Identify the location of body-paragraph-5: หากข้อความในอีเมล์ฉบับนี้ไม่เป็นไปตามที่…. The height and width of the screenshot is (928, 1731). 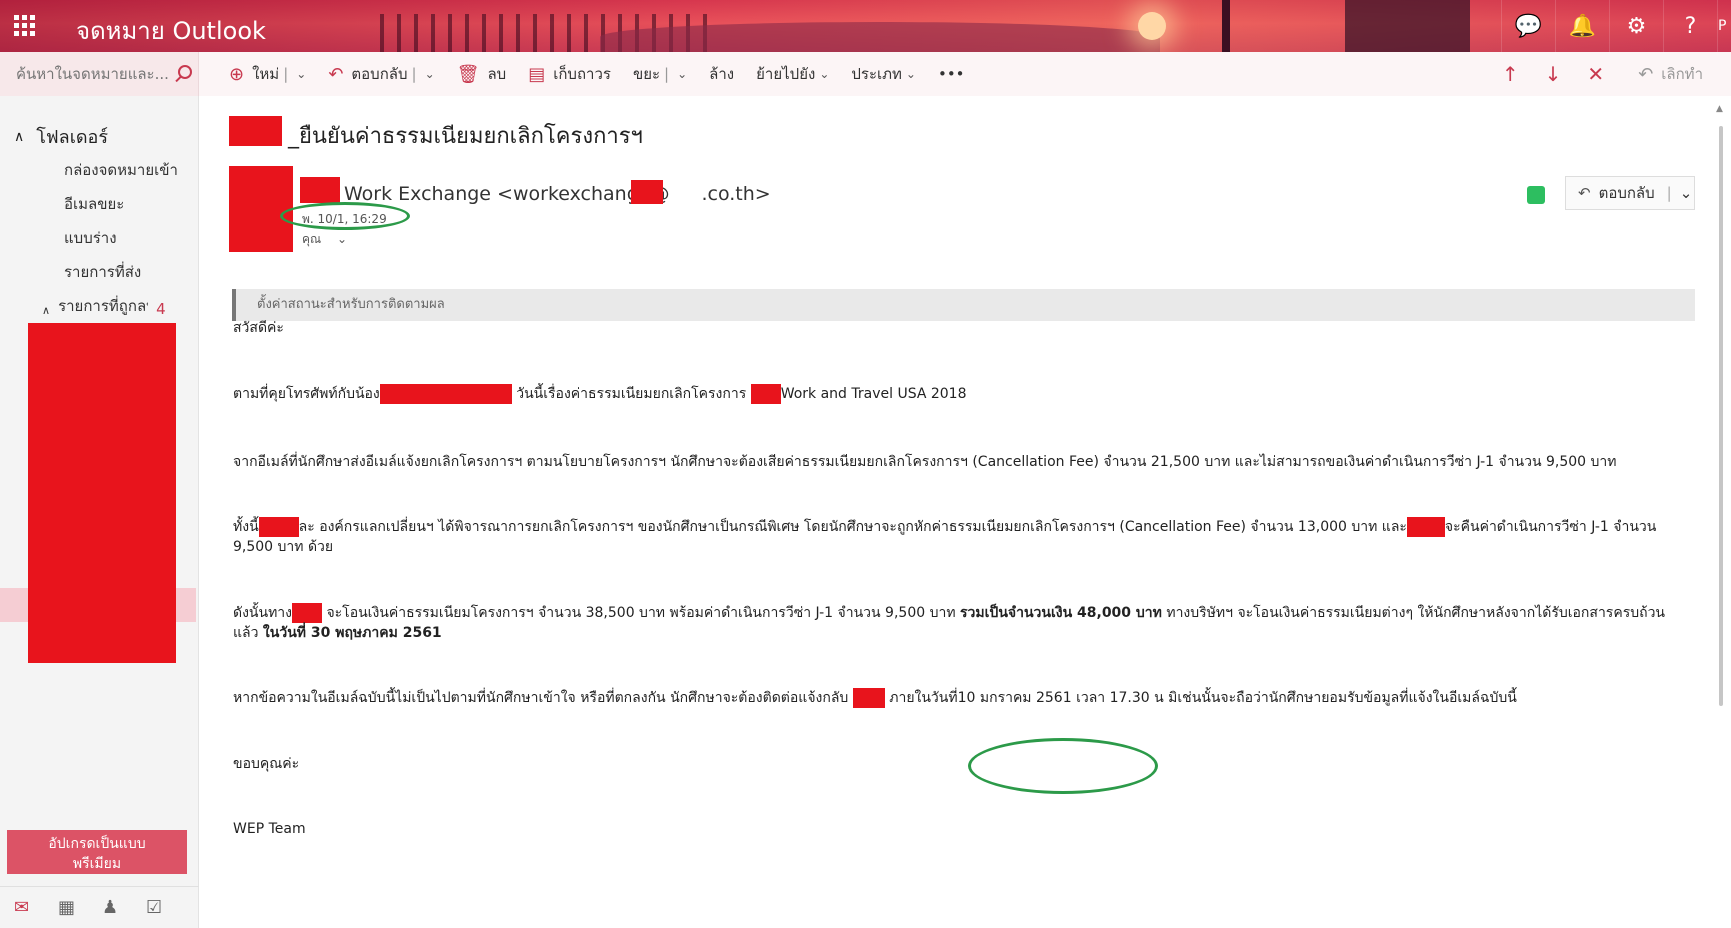
(875, 698).